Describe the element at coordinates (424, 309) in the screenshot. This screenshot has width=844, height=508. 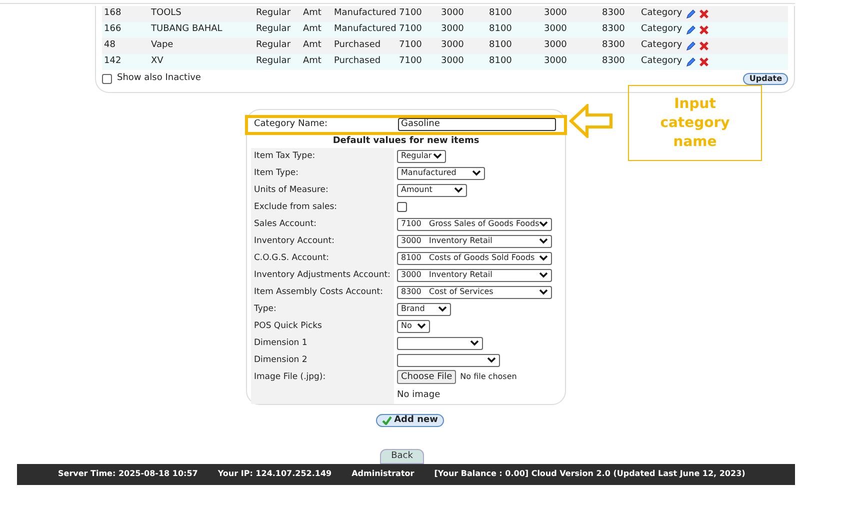
I see `dropdown: Brand` at that location.